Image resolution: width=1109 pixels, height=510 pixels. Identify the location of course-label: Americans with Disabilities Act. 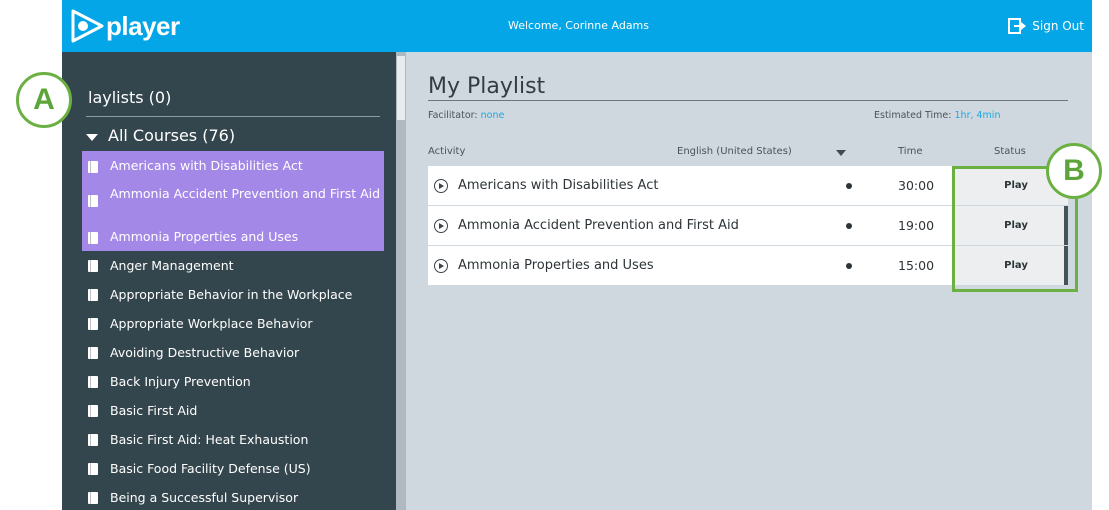
(206, 165).